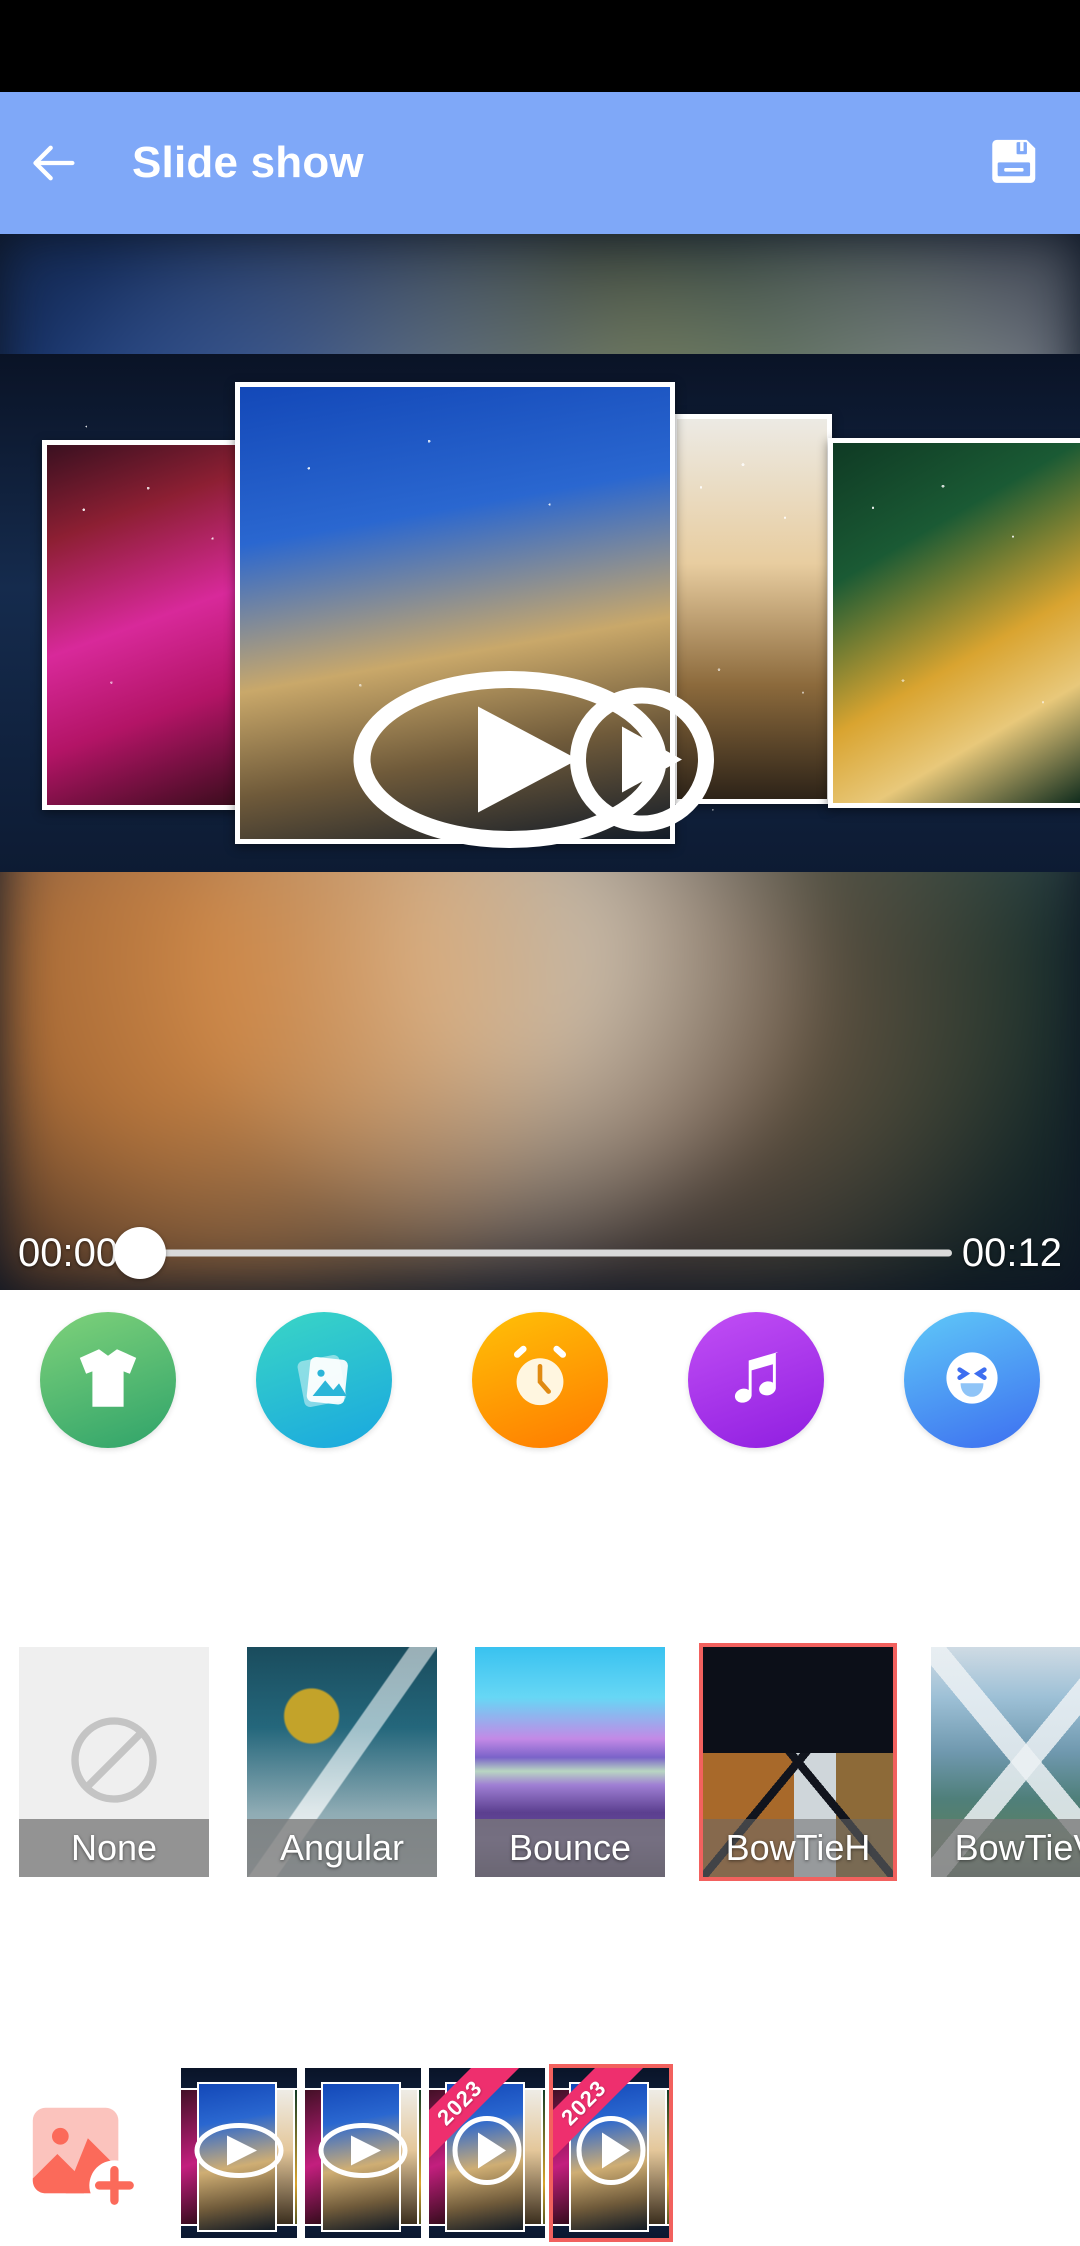 The image size is (1080, 2246). What do you see at coordinates (1011, 1252) in the screenshot?
I see `total-time-label: 00:12` at bounding box center [1011, 1252].